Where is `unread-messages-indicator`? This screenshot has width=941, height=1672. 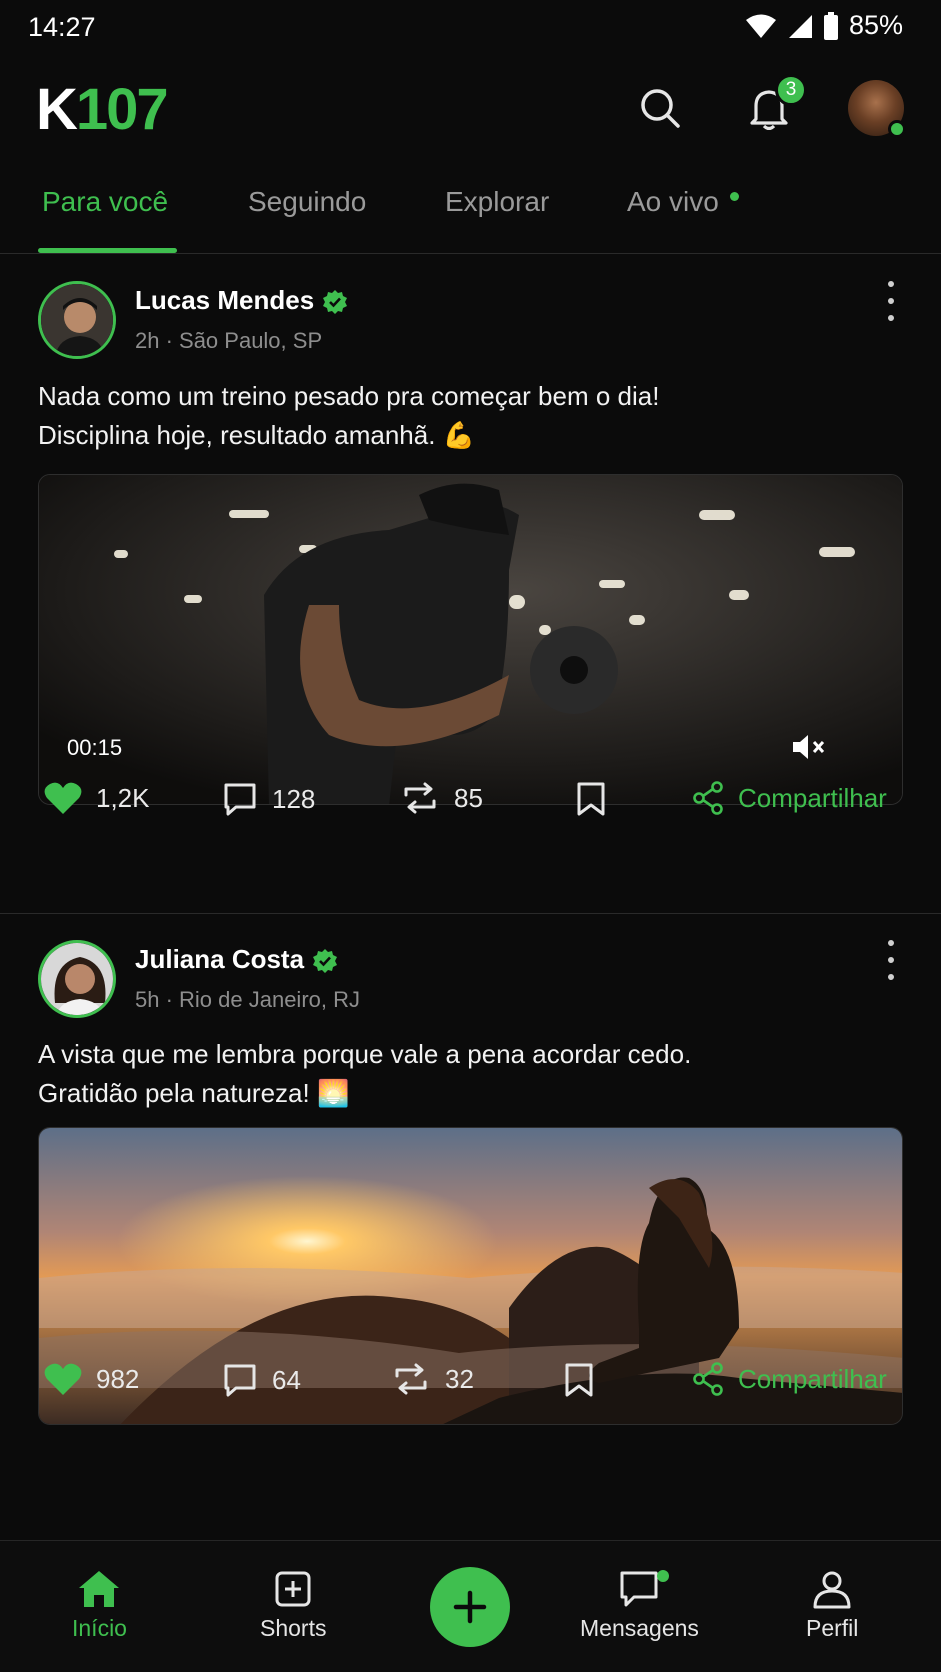
unread-messages-indicator is located at coordinates (663, 1576).